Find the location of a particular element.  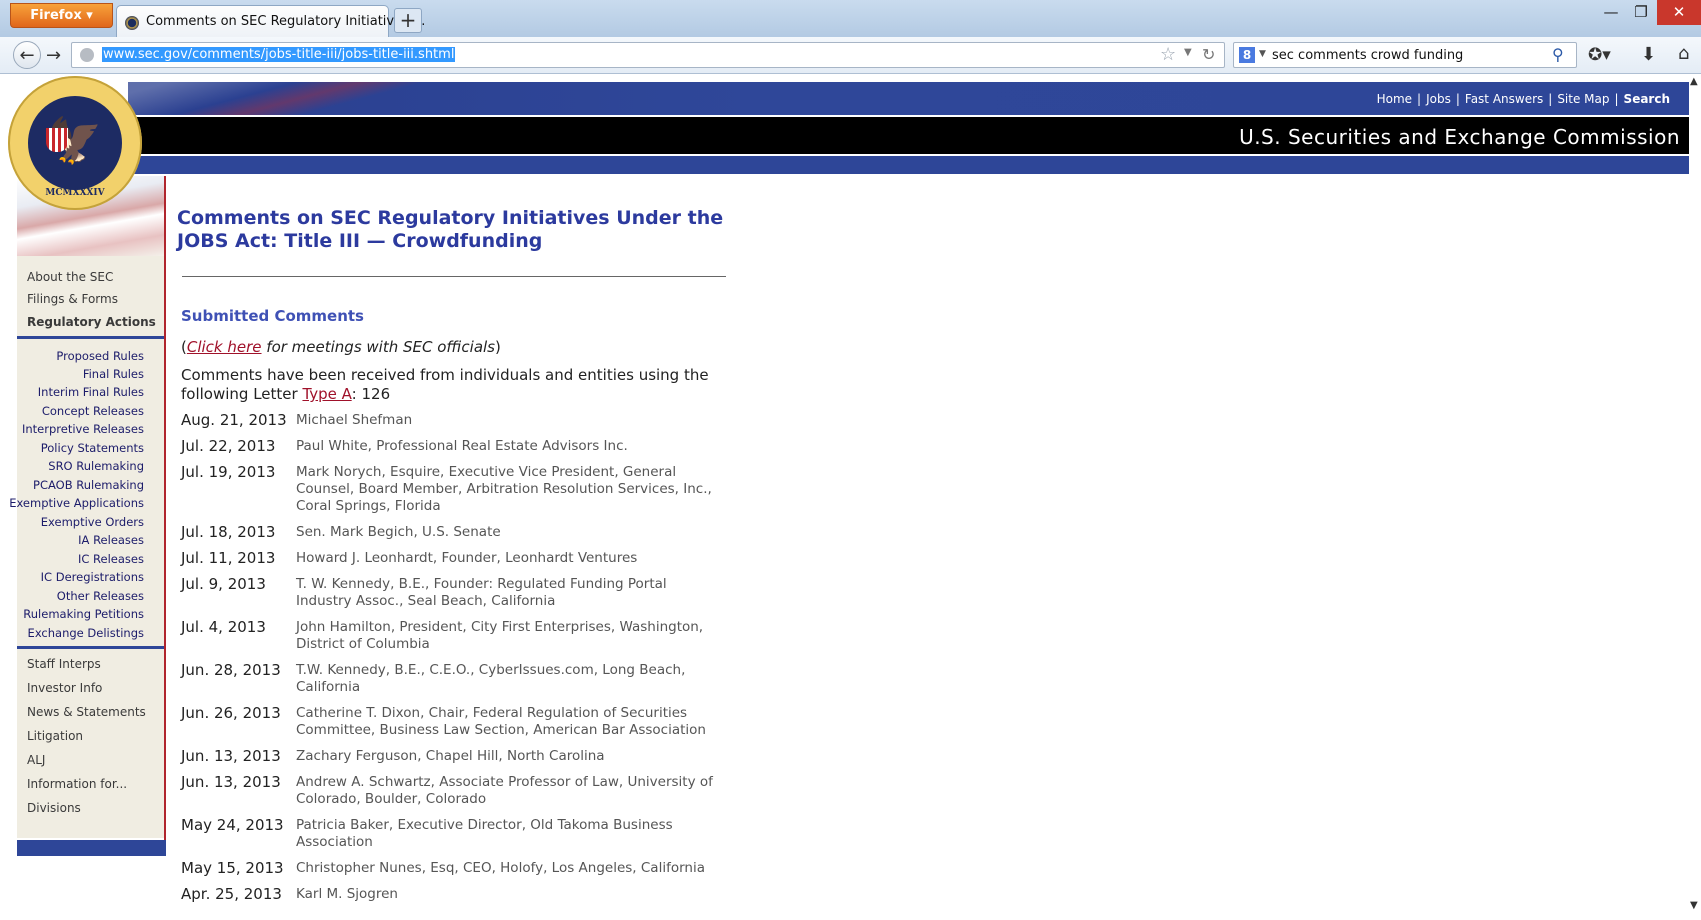

nav-fast-answers: Fast Answers is located at coordinates (1504, 99).